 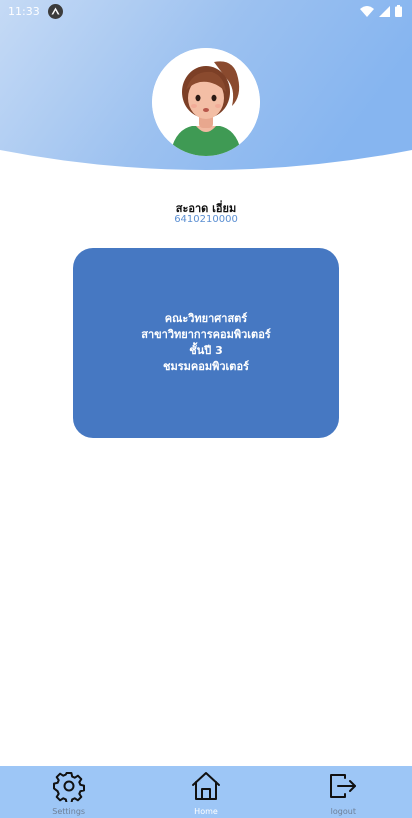 What do you see at coordinates (206, 11) in the screenshot?
I see `status-bar: 11:33` at bounding box center [206, 11].